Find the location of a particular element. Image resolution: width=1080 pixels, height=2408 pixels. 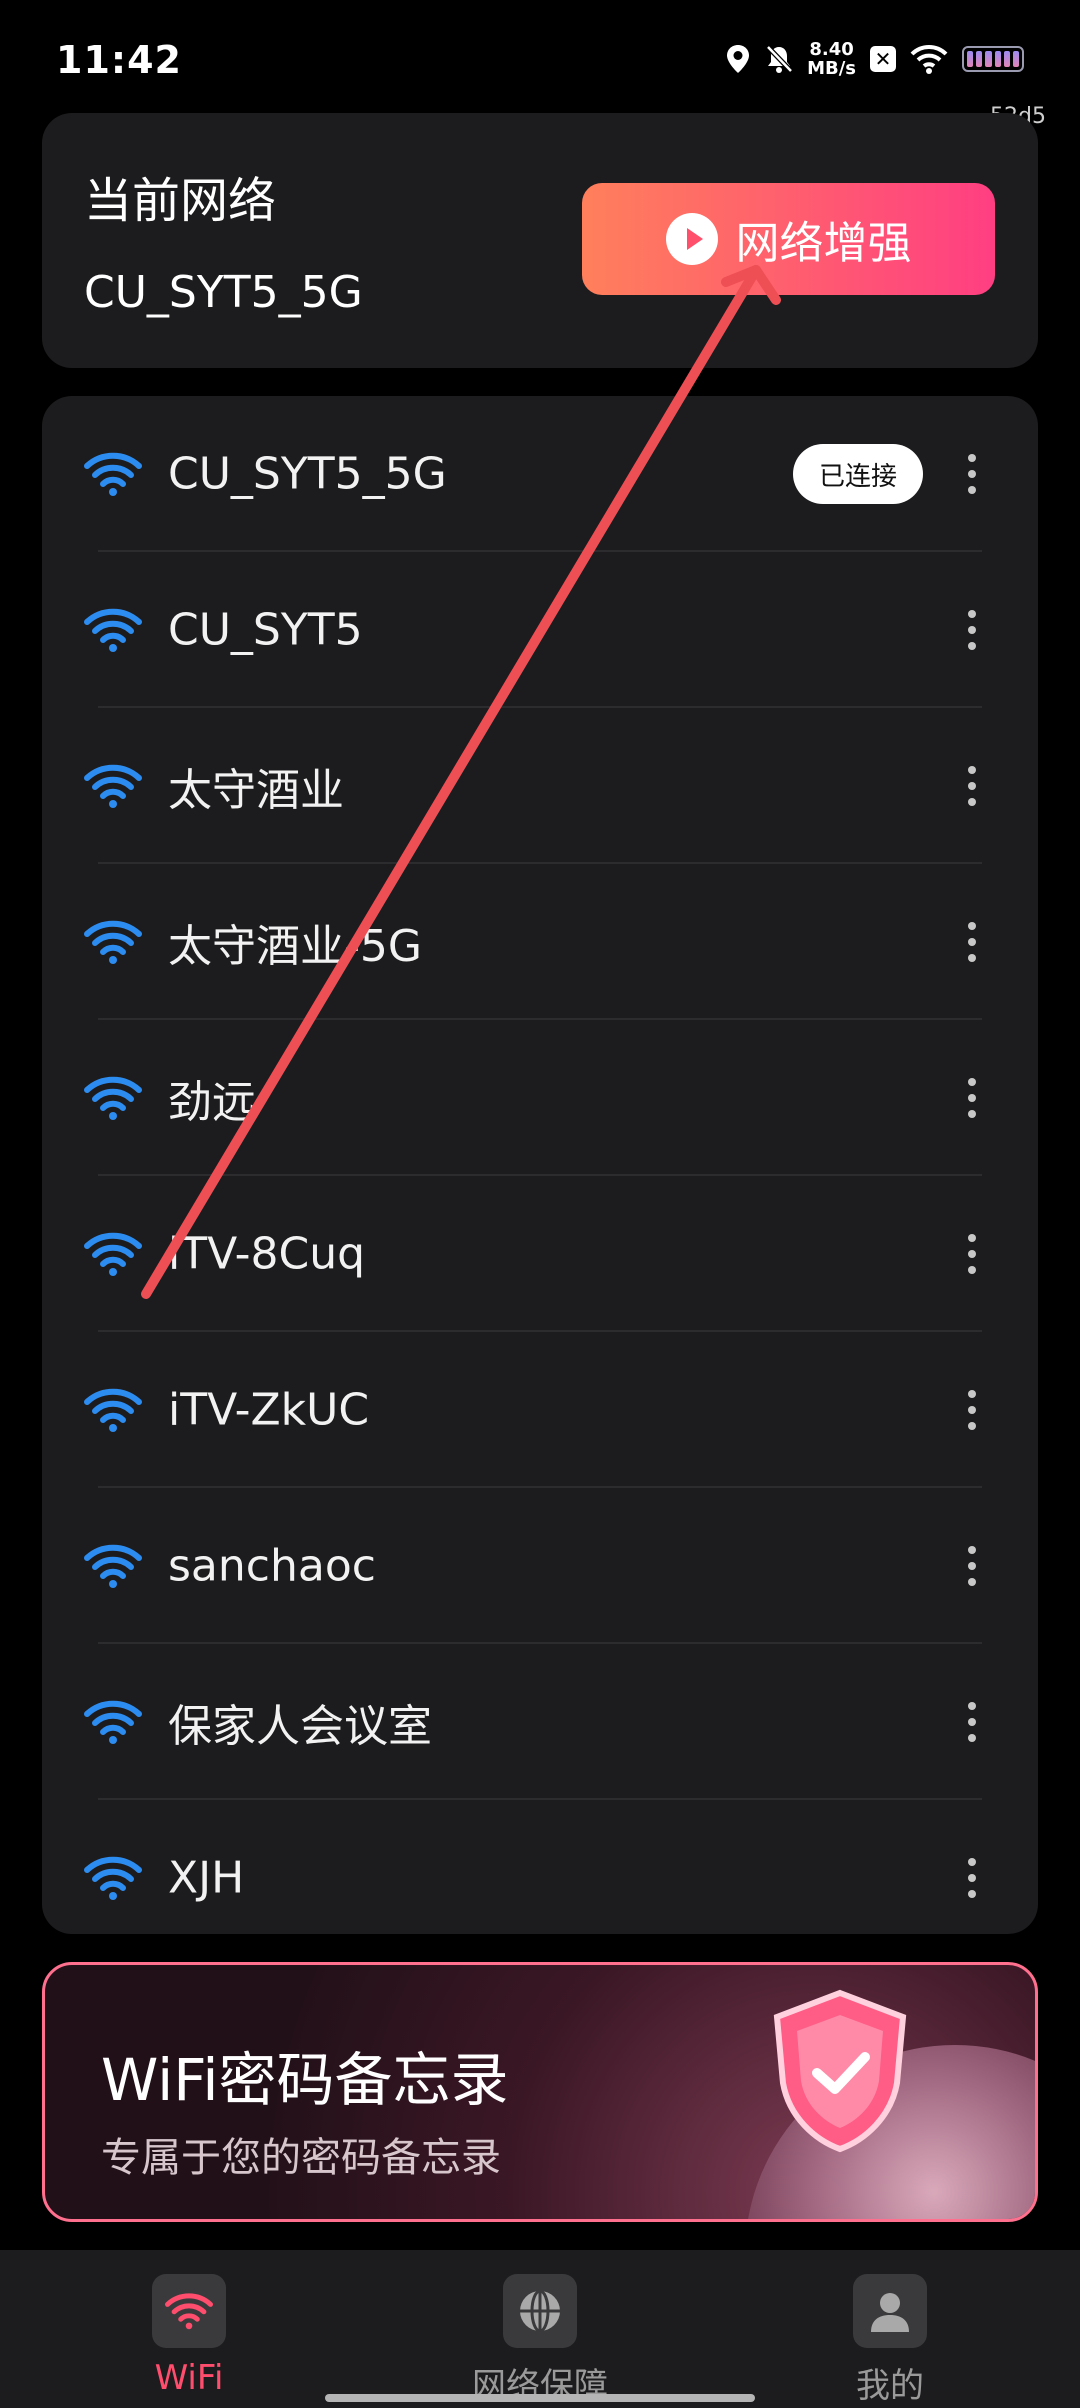

nav-tab-wifi: WiFi is located at coordinates (189, 2336).